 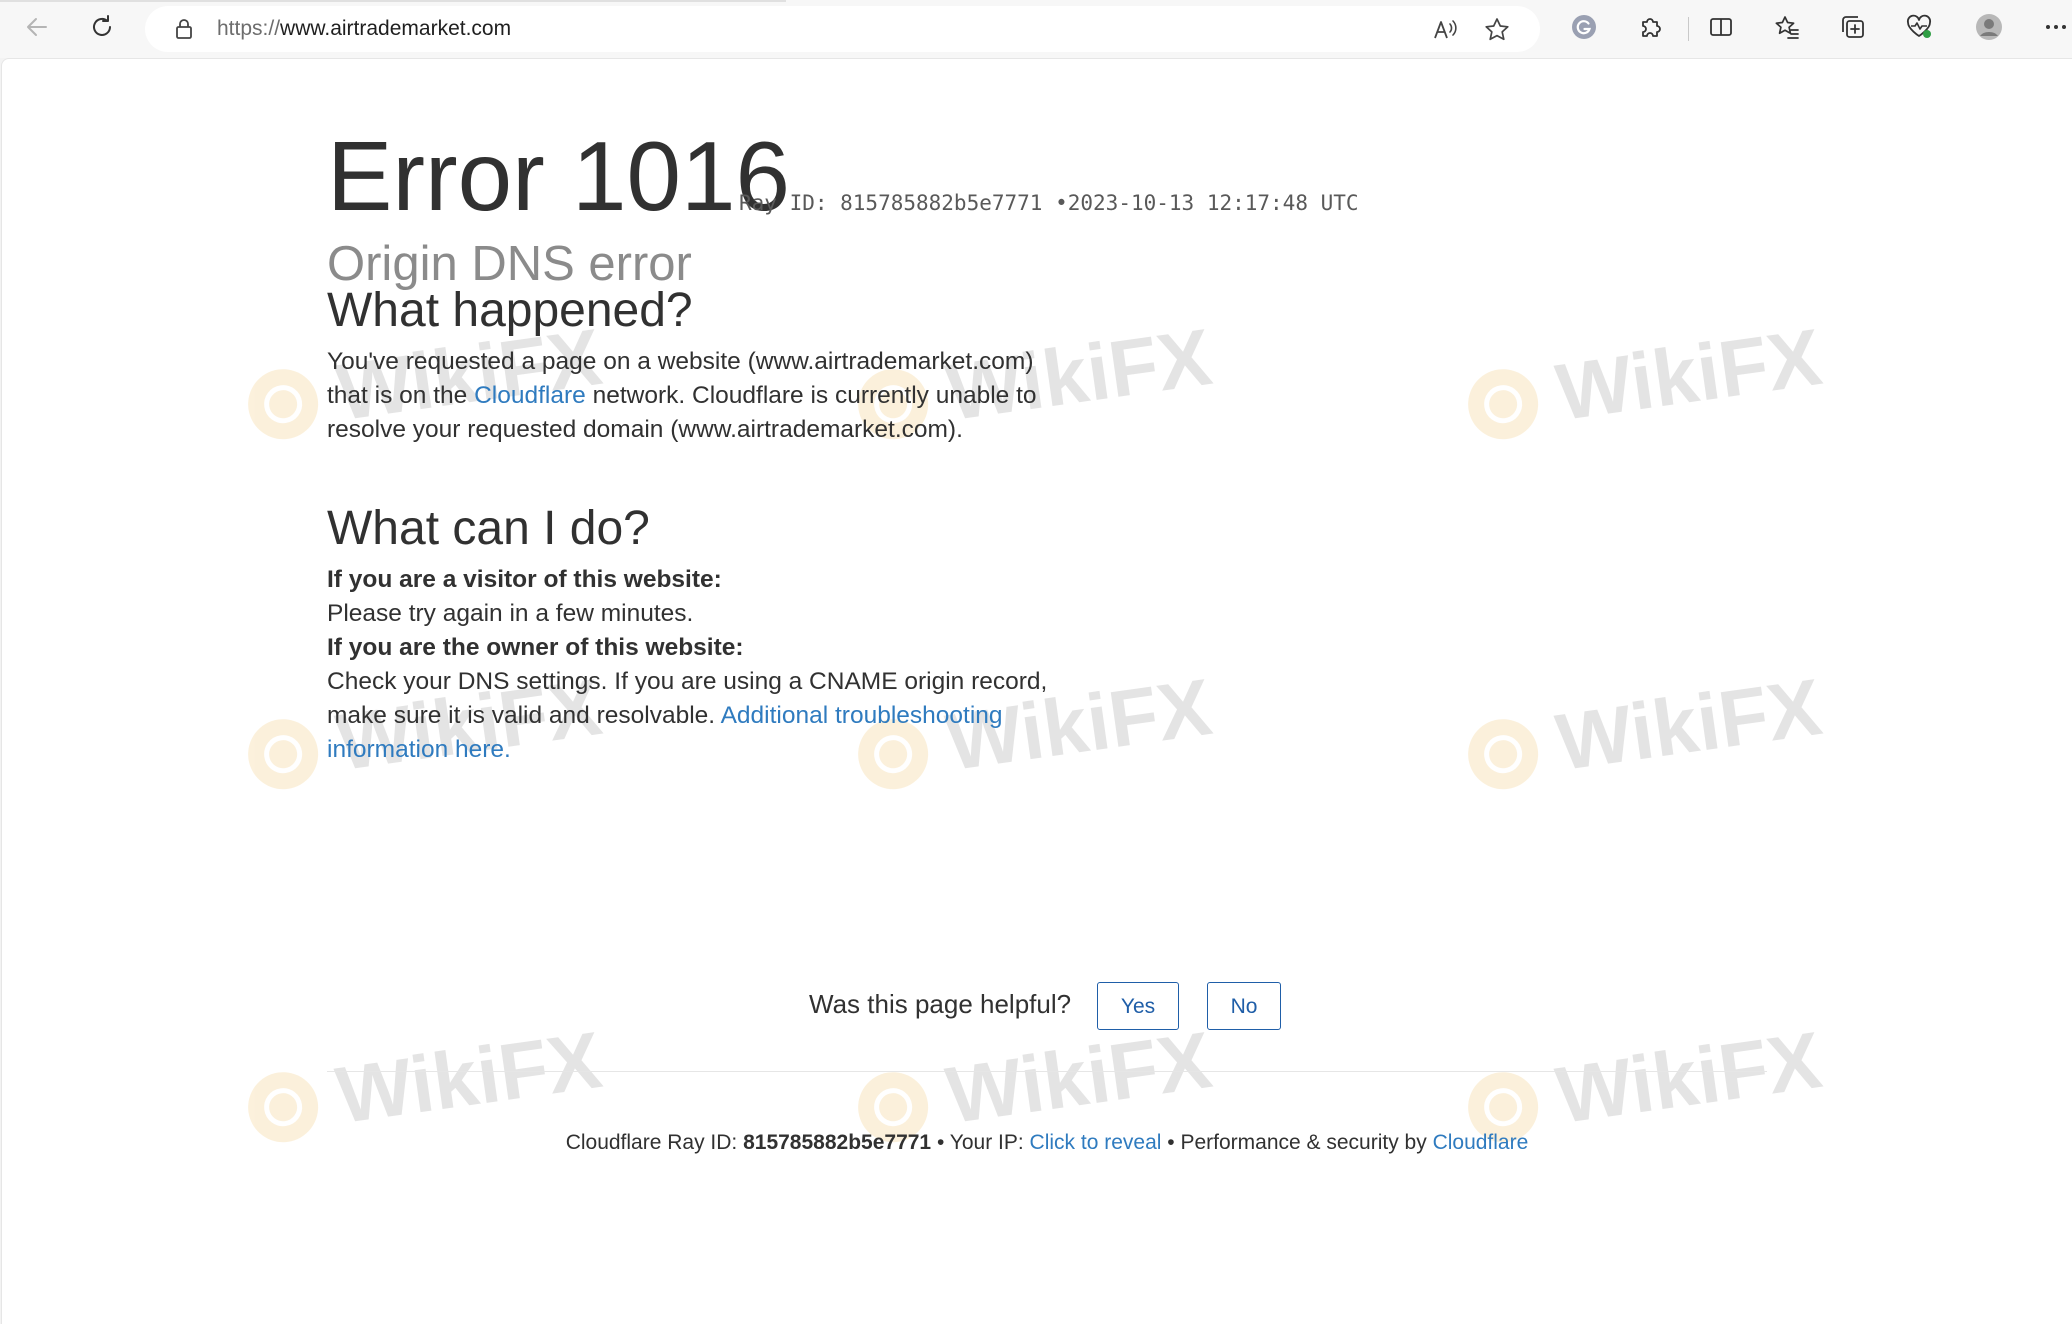 I want to click on refresh-icon, so click(x=102, y=29).